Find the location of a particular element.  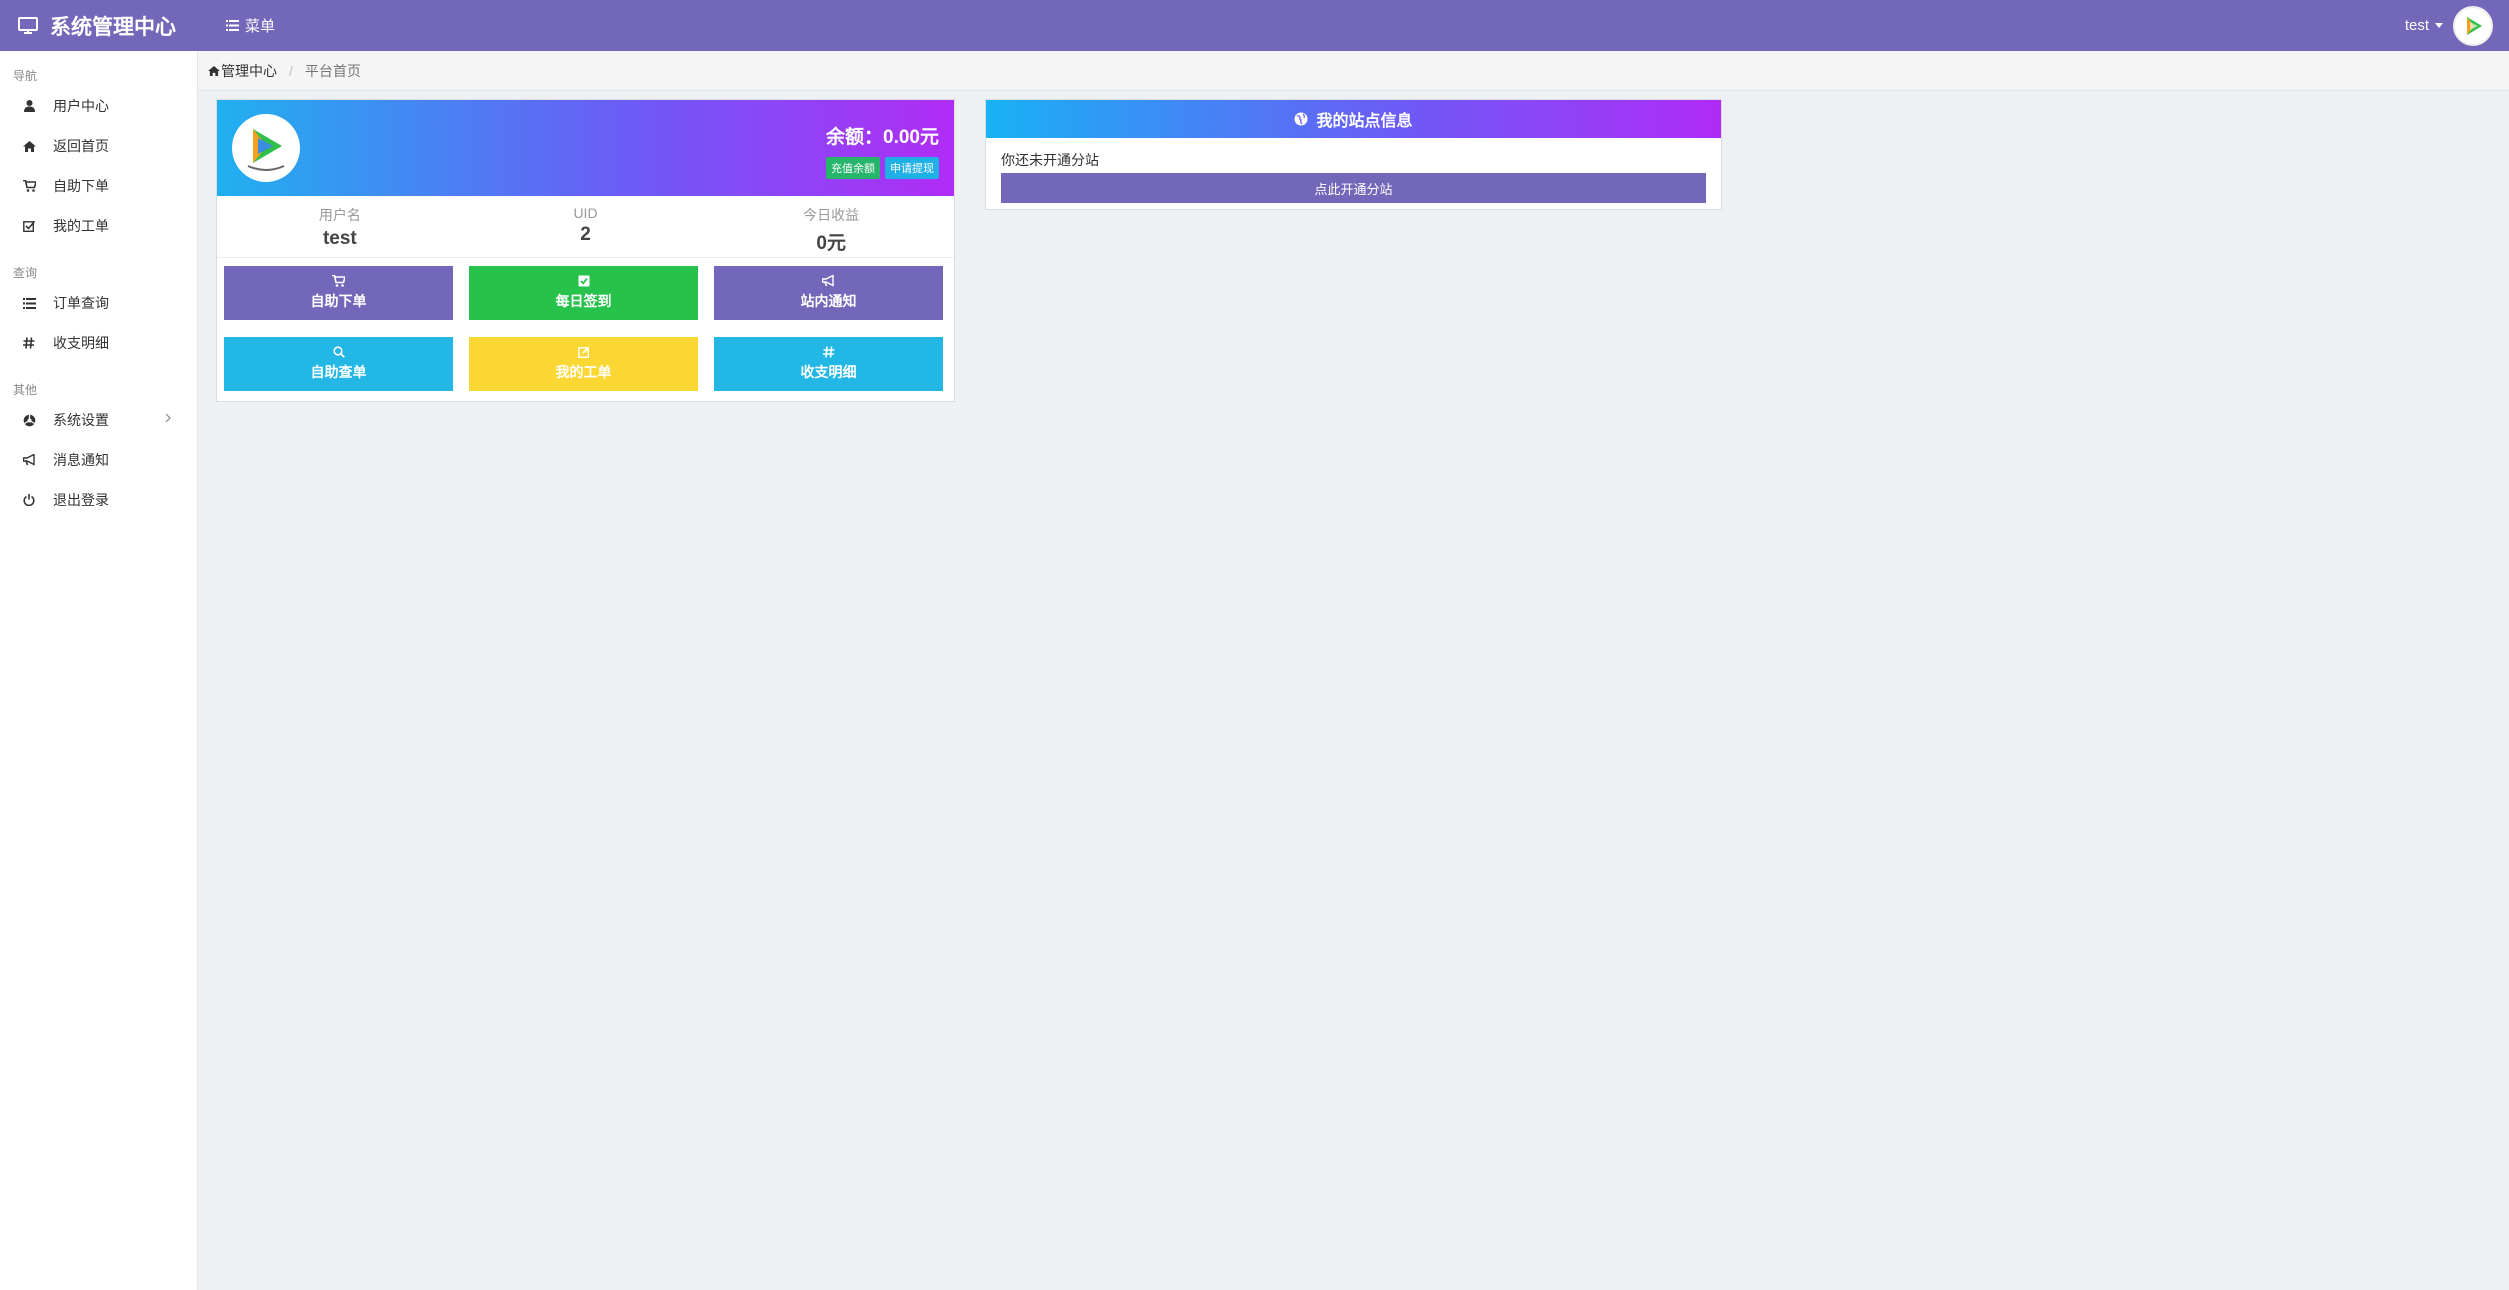

stat-value: 2 is located at coordinates (585, 234).